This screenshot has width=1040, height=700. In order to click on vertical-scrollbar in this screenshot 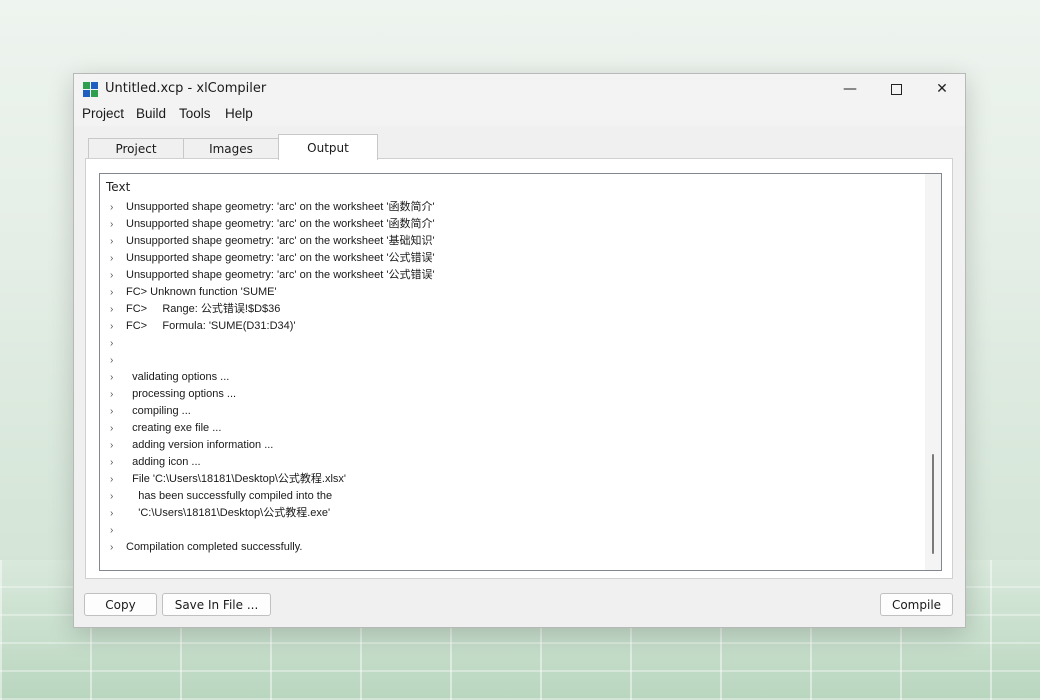, I will do `click(933, 372)`.